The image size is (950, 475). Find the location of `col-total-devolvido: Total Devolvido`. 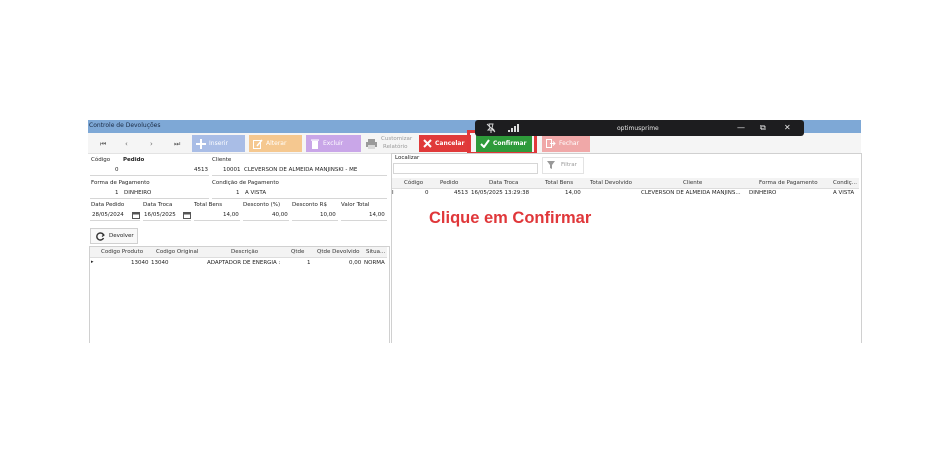

col-total-devolvido: Total Devolvido is located at coordinates (611, 183).